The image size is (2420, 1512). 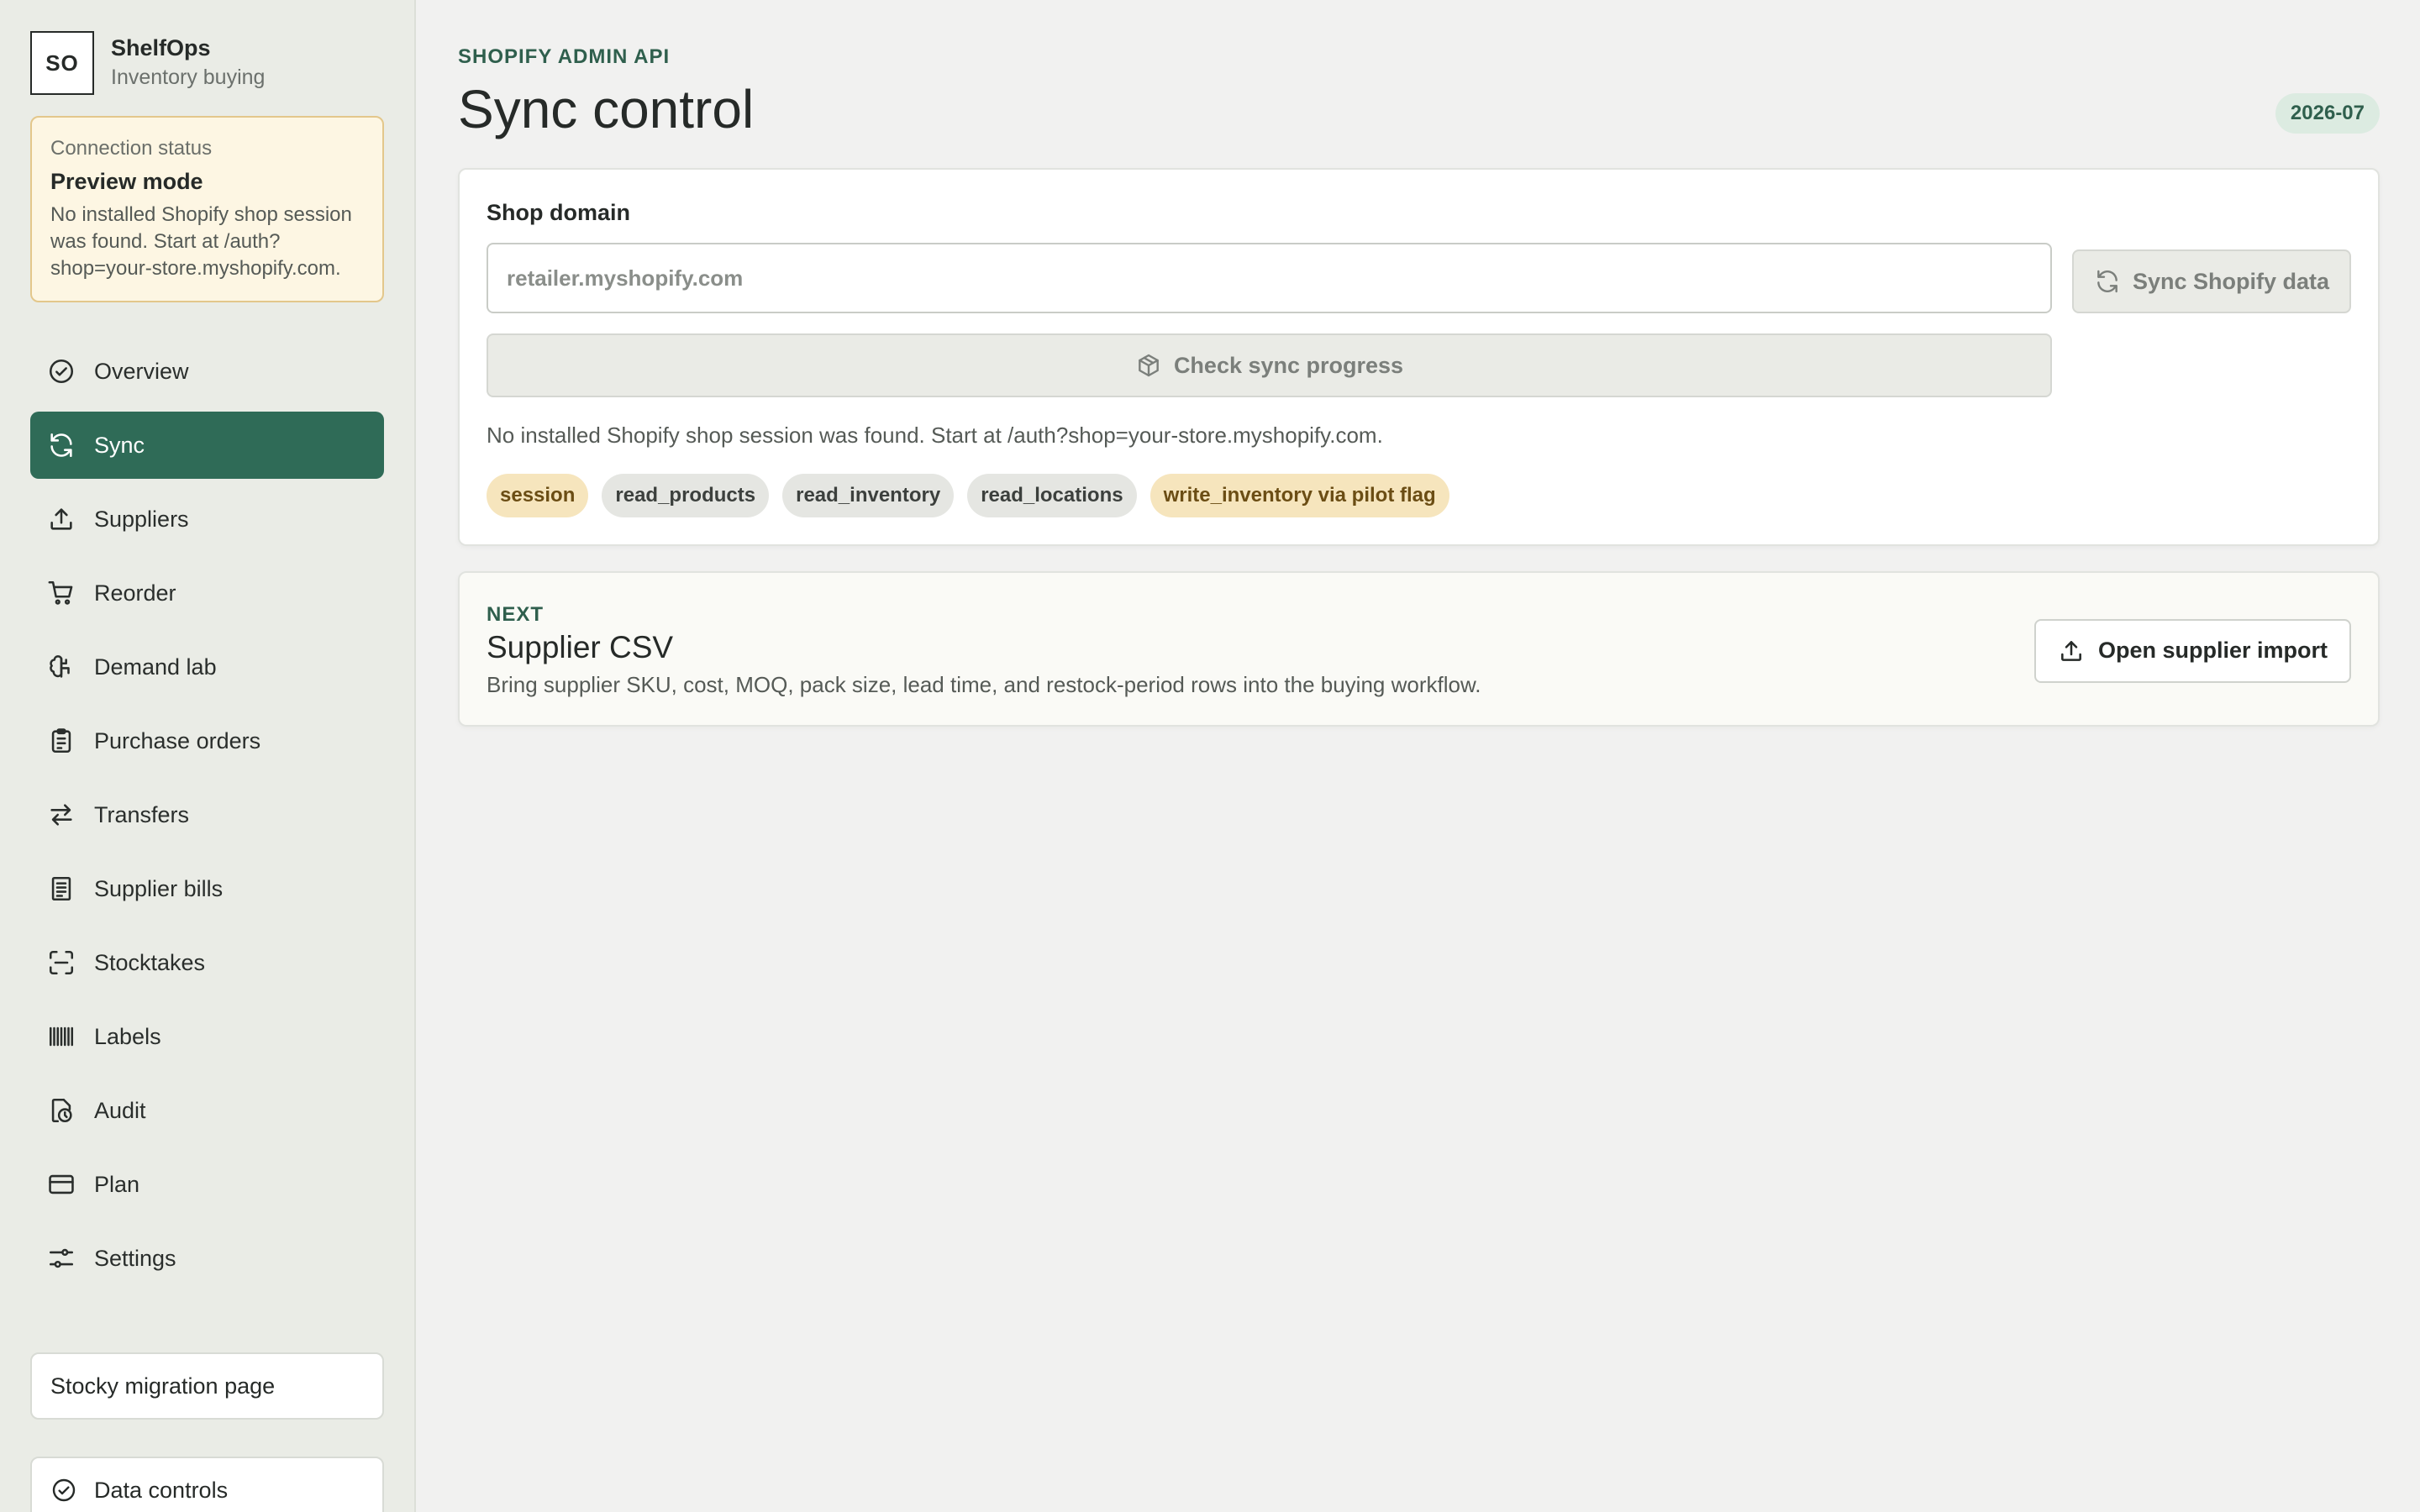 I want to click on stocky-migration-link: Stocky migration page, so click(x=207, y=1386).